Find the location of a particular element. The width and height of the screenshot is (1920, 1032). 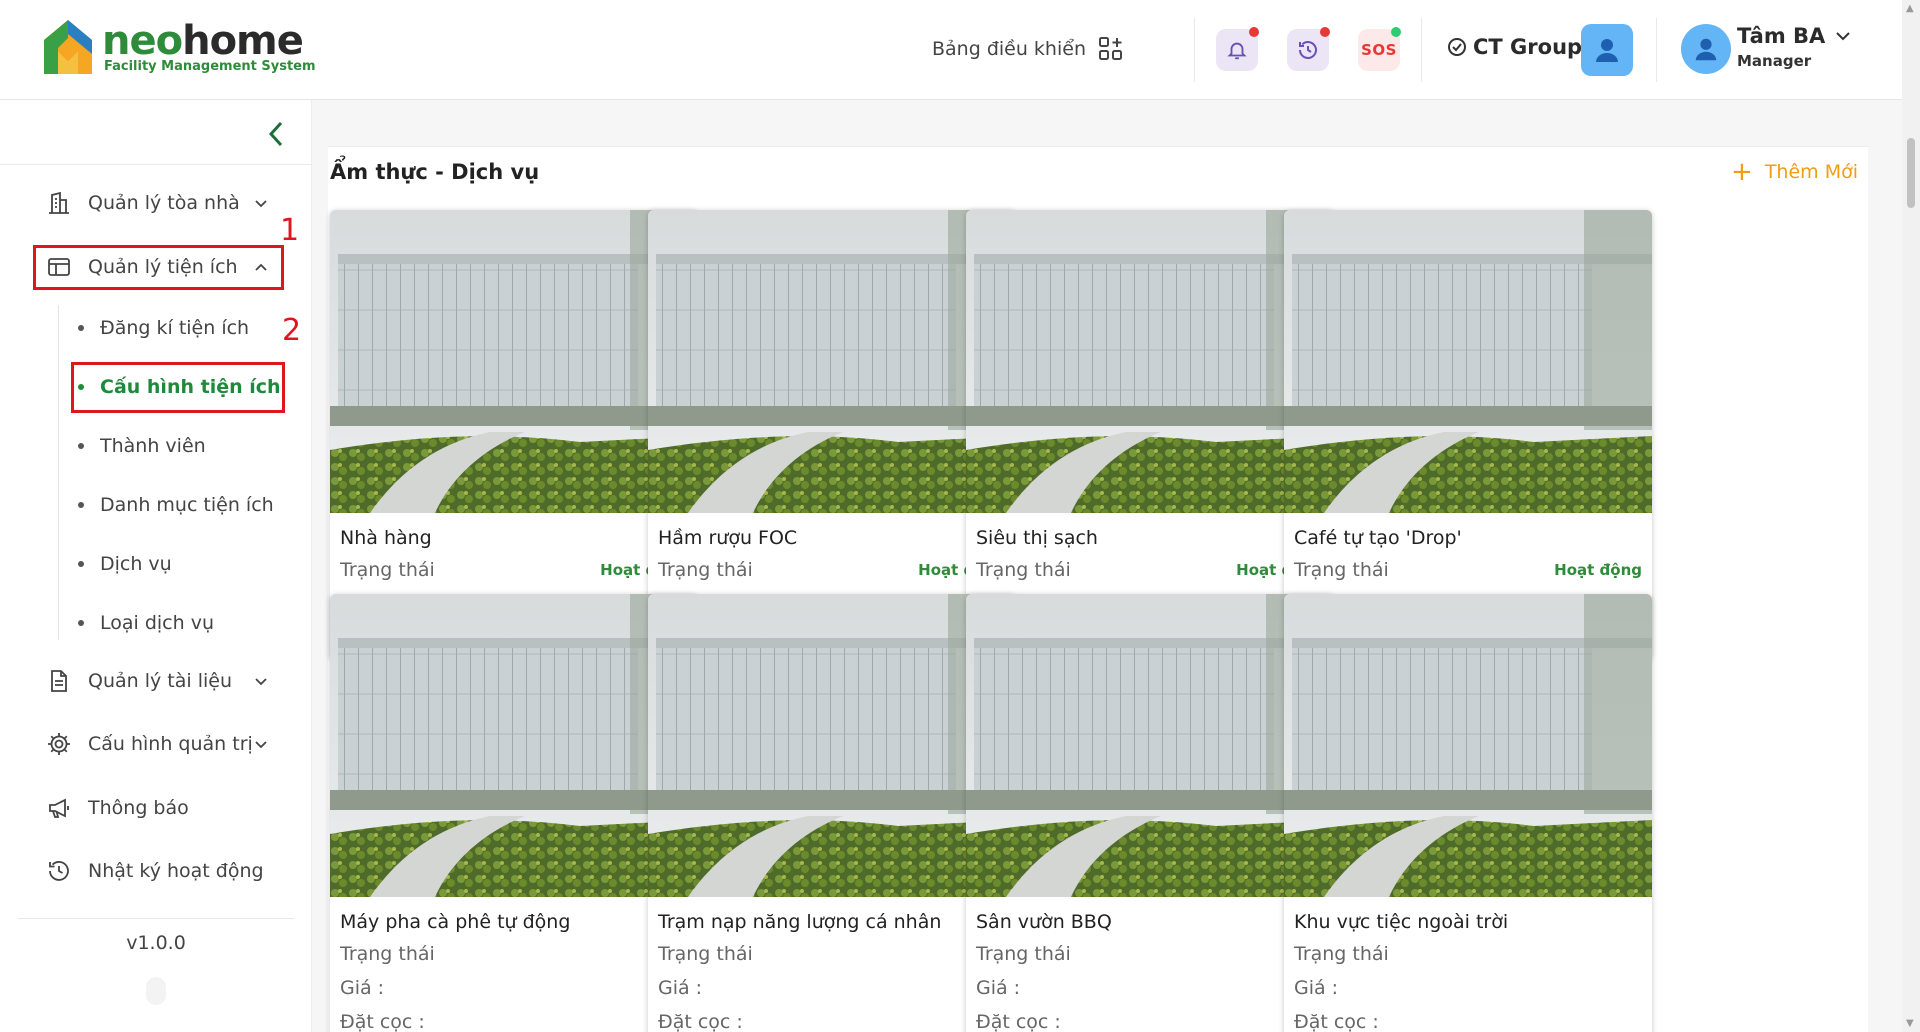

history-button is located at coordinates (1308, 49).